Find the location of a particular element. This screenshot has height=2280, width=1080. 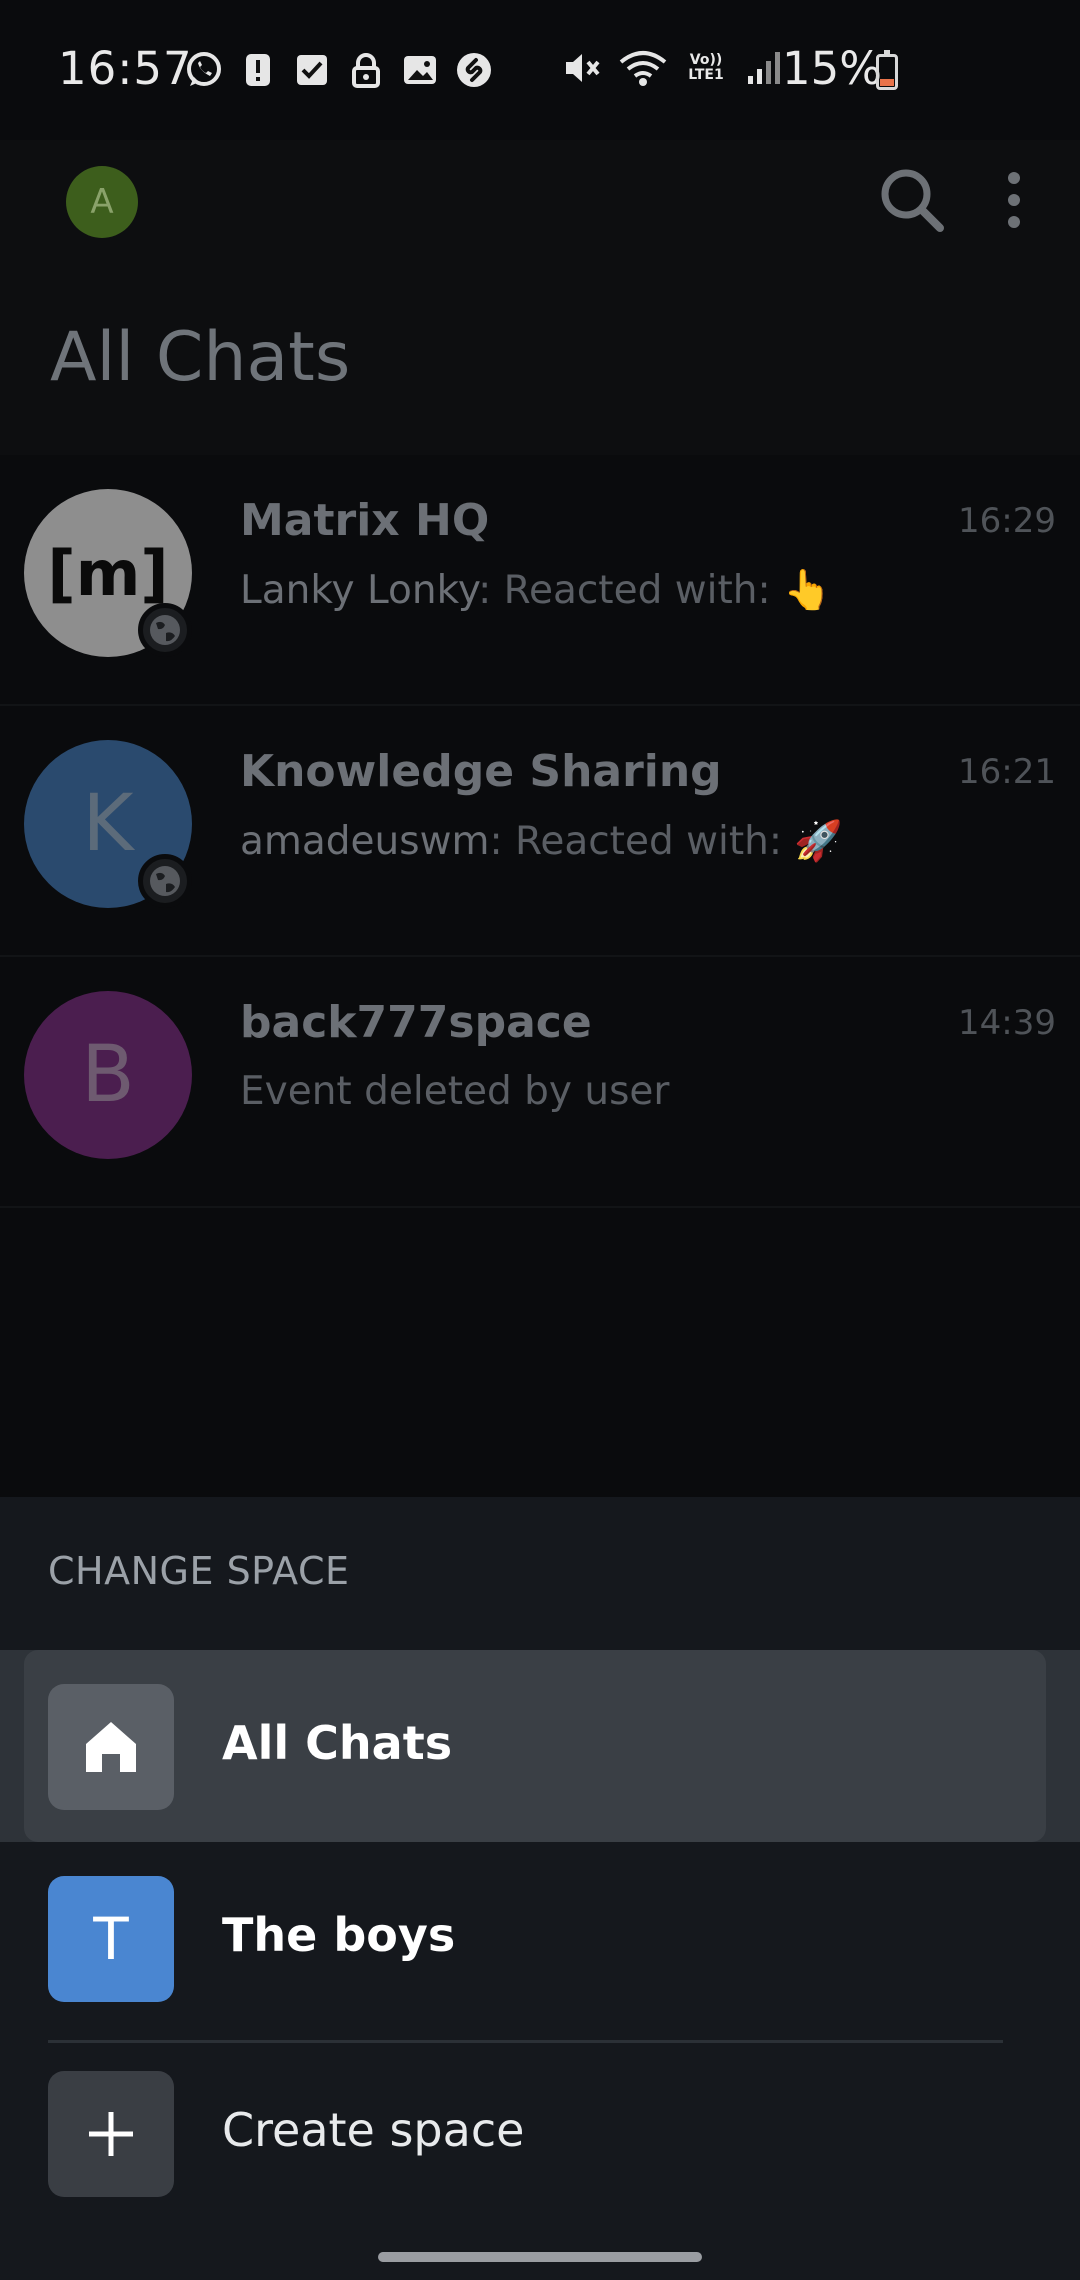

system-icons: Vo)) LTE1 is located at coordinates (673, 68).